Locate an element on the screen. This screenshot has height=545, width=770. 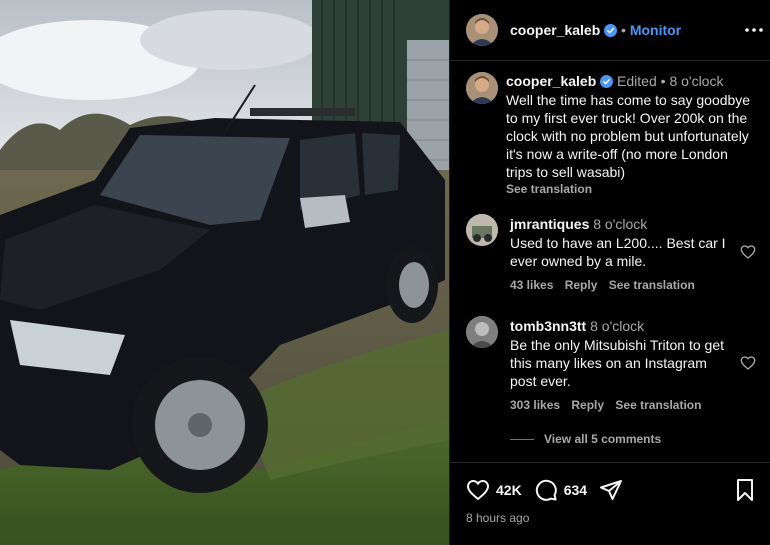
more-options-icon is located at coordinates (754, 30).